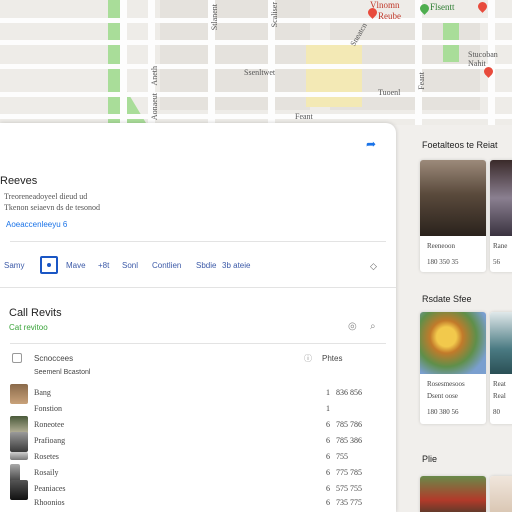 Image resolution: width=512 pixels, height=512 pixels. I want to click on place-label: Flsentt, so click(442, 7).